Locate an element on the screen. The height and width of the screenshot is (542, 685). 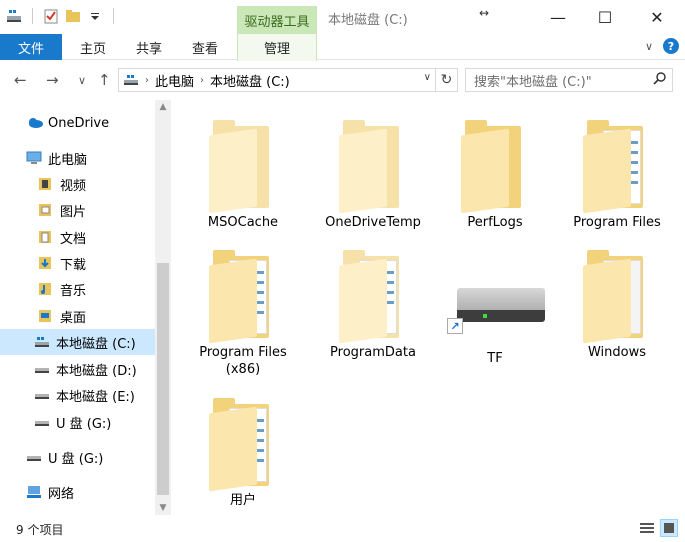
nav-item-onedrive: OneDrive is located at coordinates (67, 123).